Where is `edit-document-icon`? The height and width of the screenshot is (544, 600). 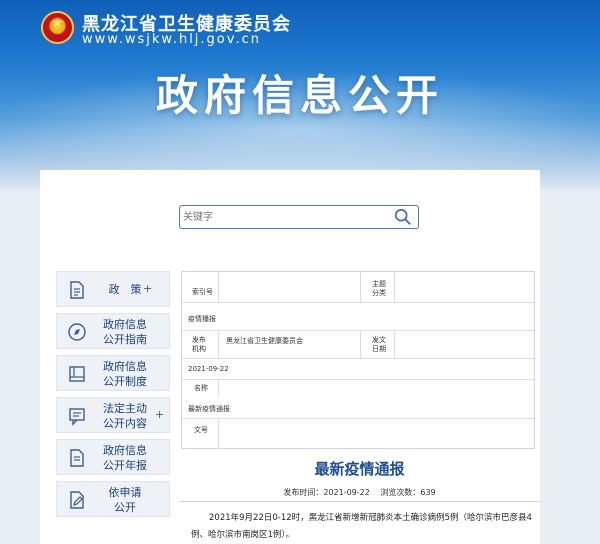
edit-document-icon is located at coordinates (77, 500).